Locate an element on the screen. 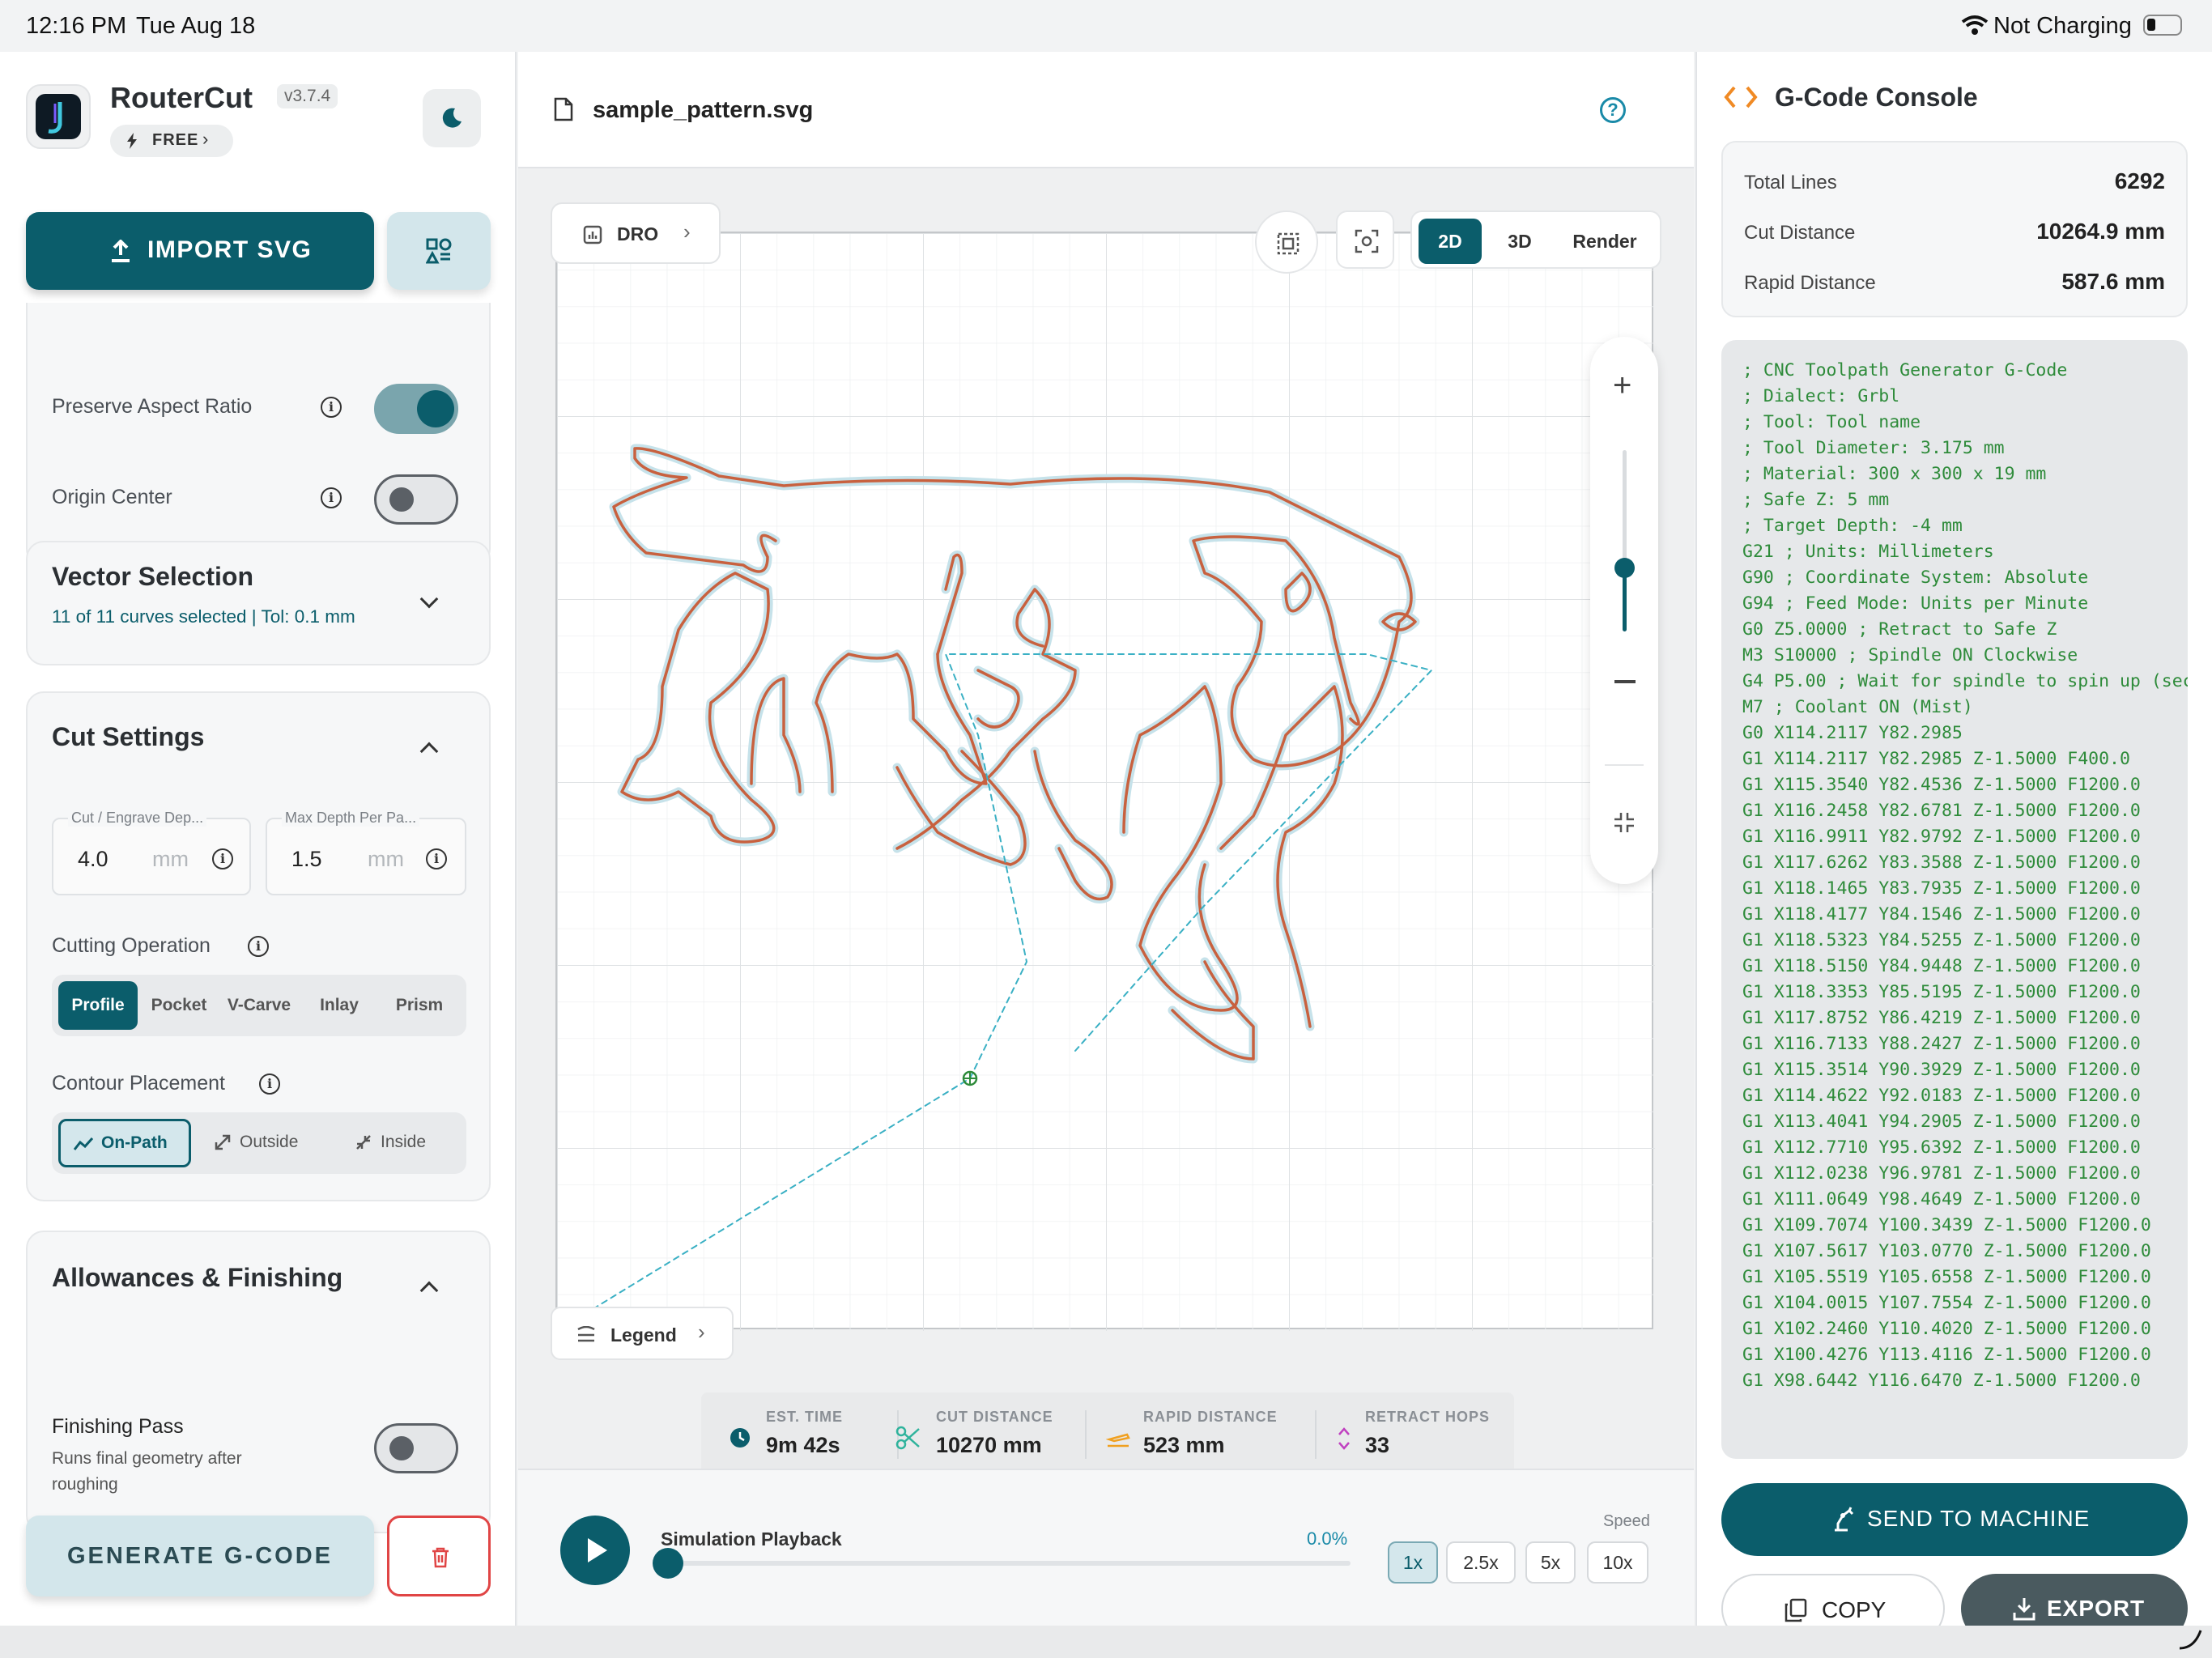 The width and height of the screenshot is (2212, 1658). delete-button is located at coordinates (439, 1556).